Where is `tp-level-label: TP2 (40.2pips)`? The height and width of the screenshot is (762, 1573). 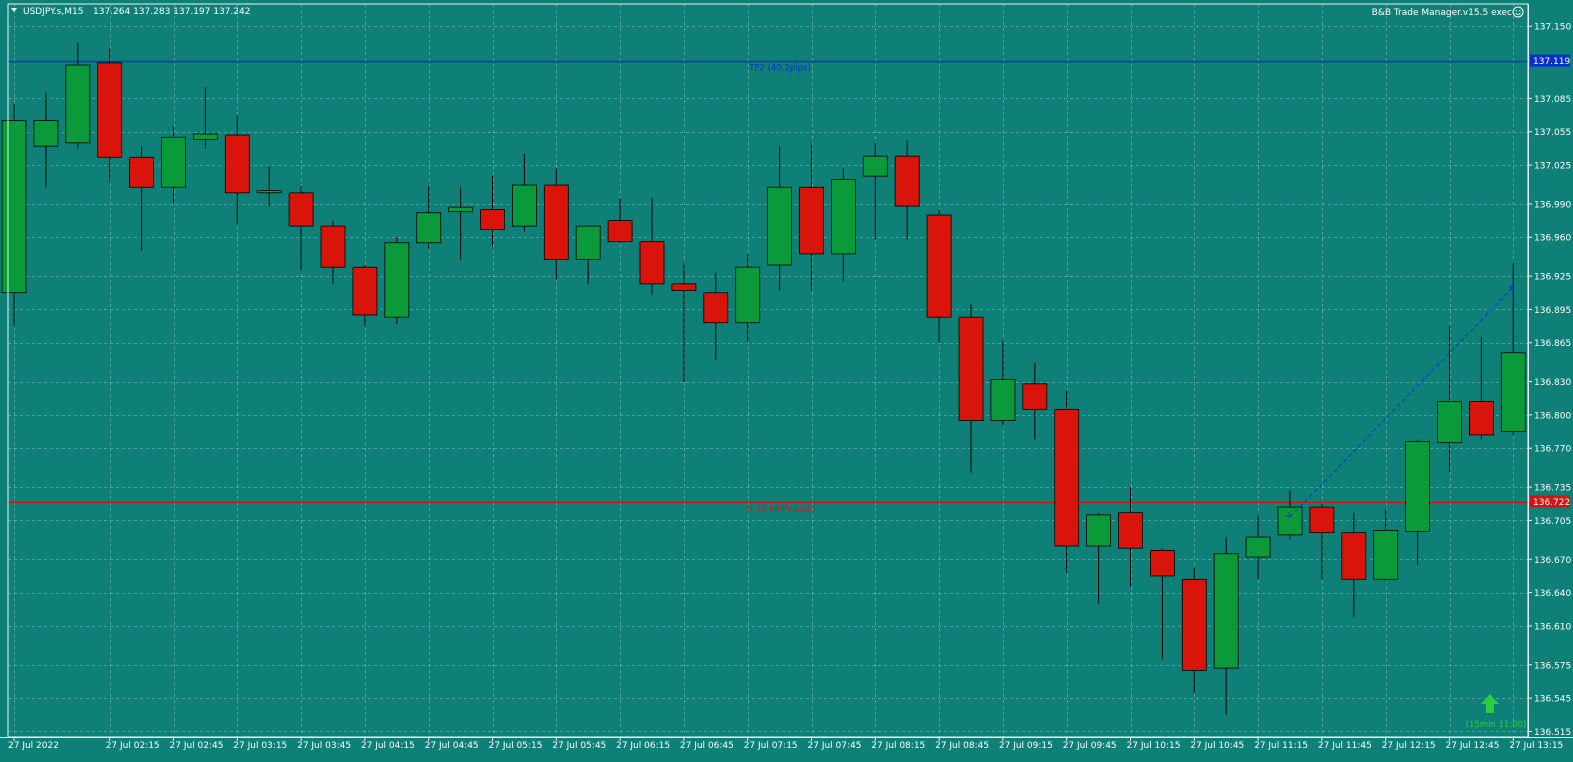 tp-level-label: TP2 (40.2pips) is located at coordinates (779, 69).